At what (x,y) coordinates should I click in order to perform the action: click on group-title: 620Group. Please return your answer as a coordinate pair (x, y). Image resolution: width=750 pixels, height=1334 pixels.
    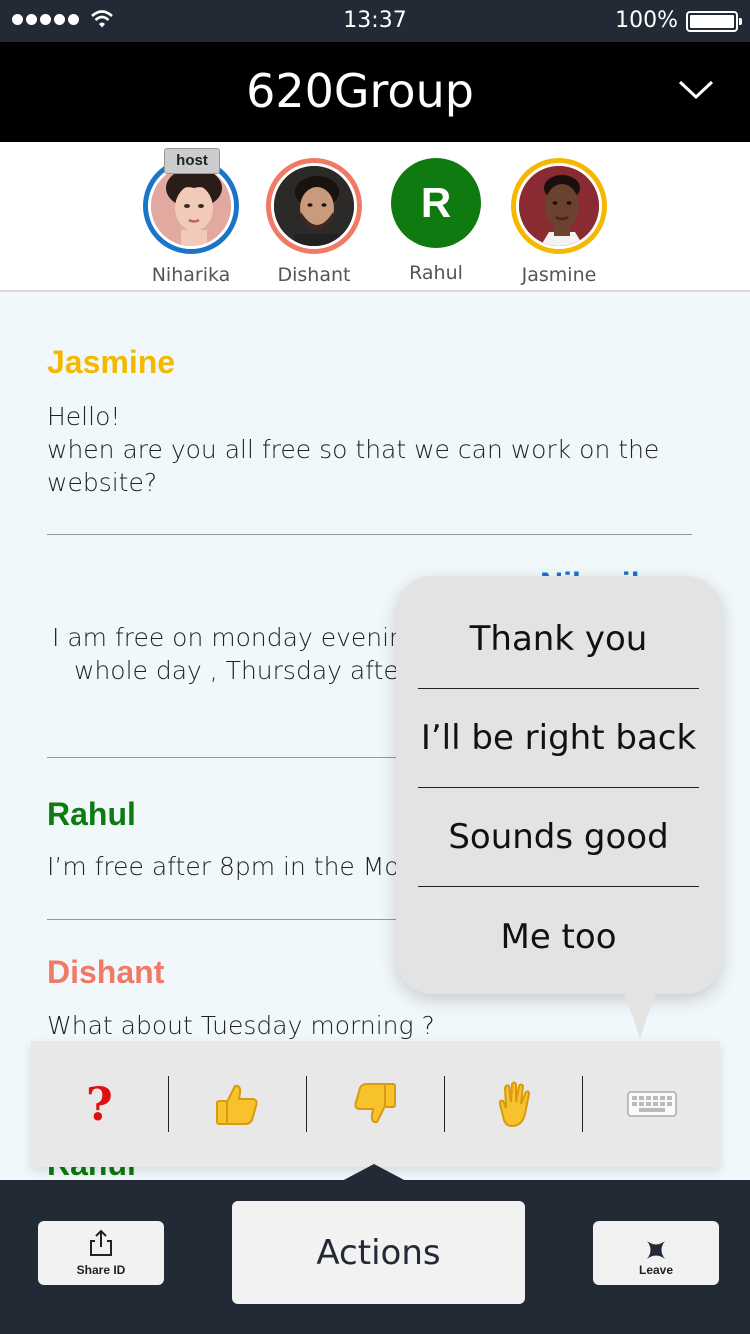
    Looking at the image, I should click on (360, 91).